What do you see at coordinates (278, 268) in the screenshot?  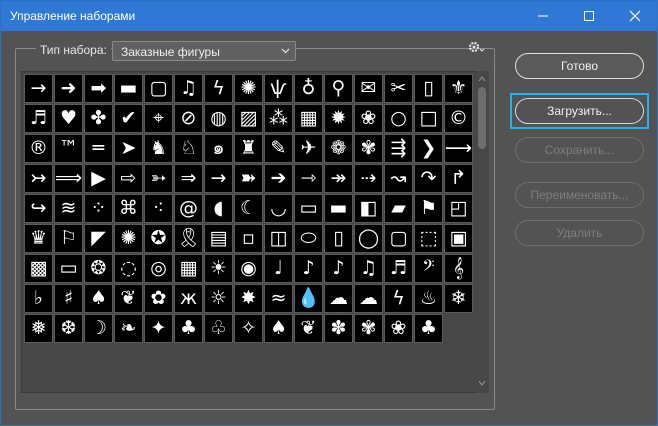 I see `shape-tile: ♩` at bounding box center [278, 268].